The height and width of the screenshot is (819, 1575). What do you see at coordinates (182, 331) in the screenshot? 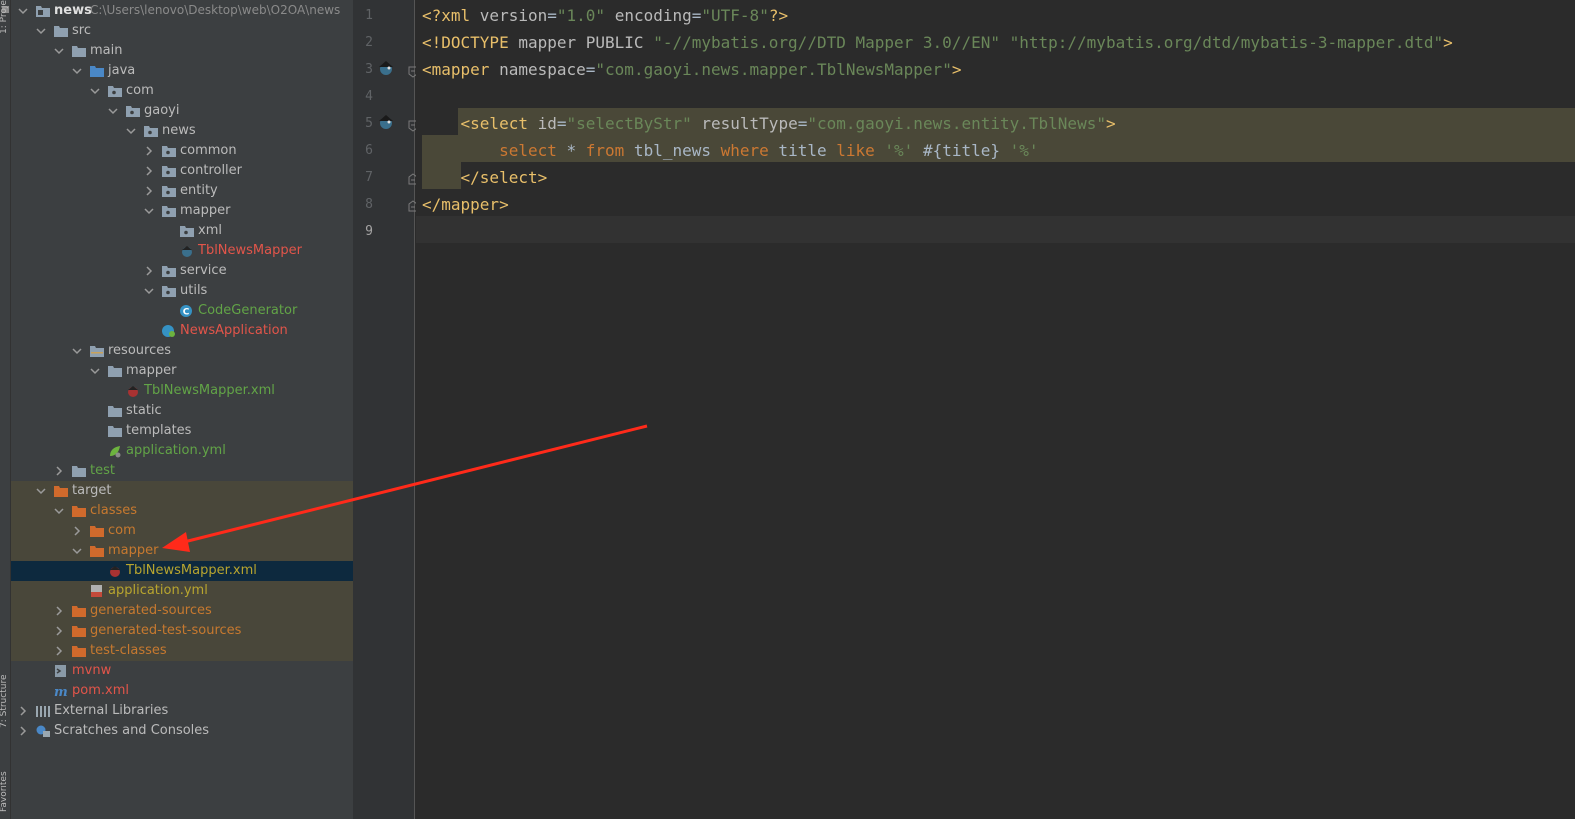
I see `tree-row-newsapplication: NewsApplication` at bounding box center [182, 331].